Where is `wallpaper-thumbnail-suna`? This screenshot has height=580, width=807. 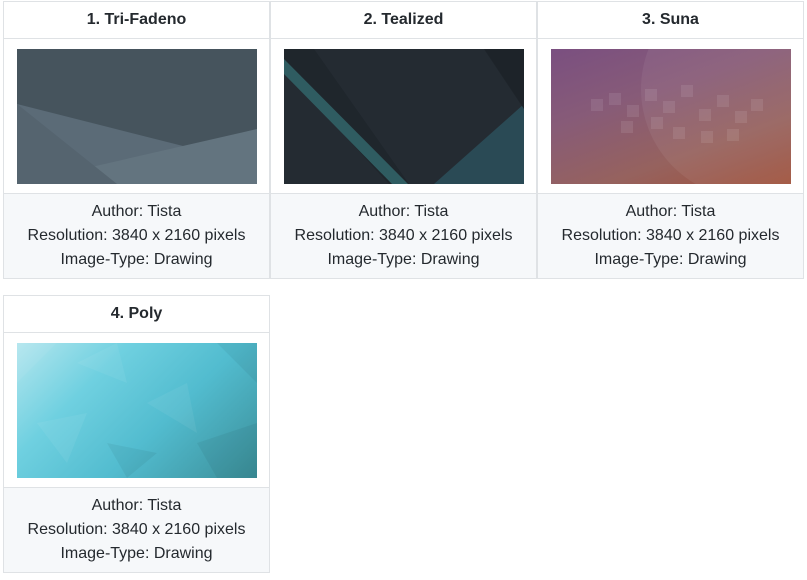 wallpaper-thumbnail-suna is located at coordinates (670, 116).